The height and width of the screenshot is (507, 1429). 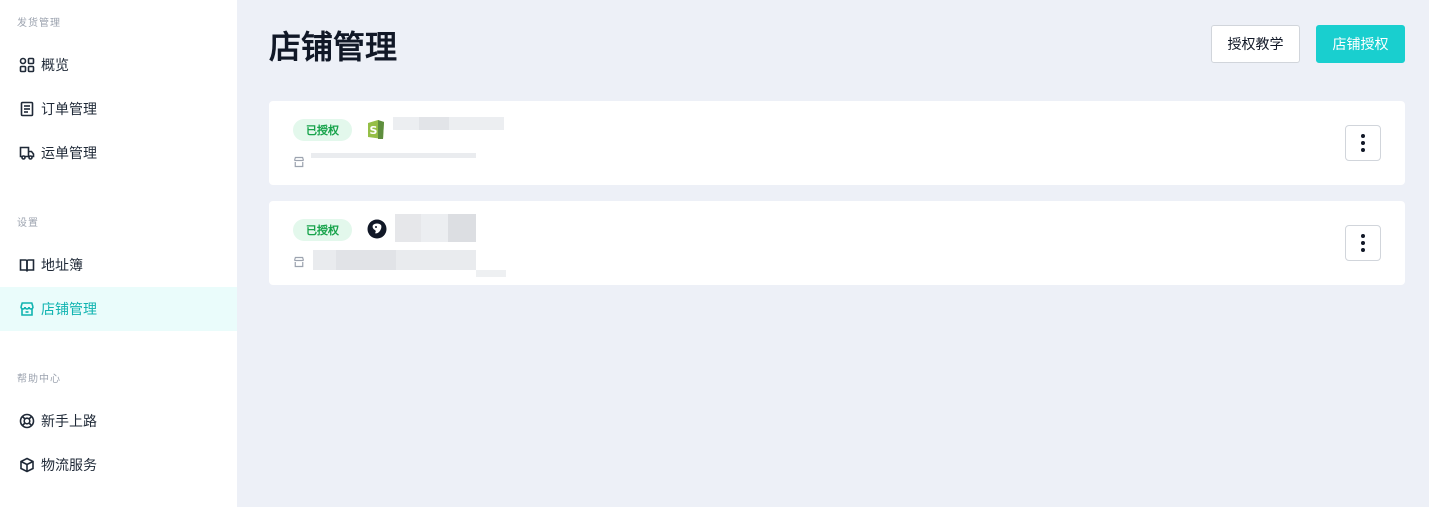 What do you see at coordinates (377, 229) in the screenshot?
I see `penguin-icon` at bounding box center [377, 229].